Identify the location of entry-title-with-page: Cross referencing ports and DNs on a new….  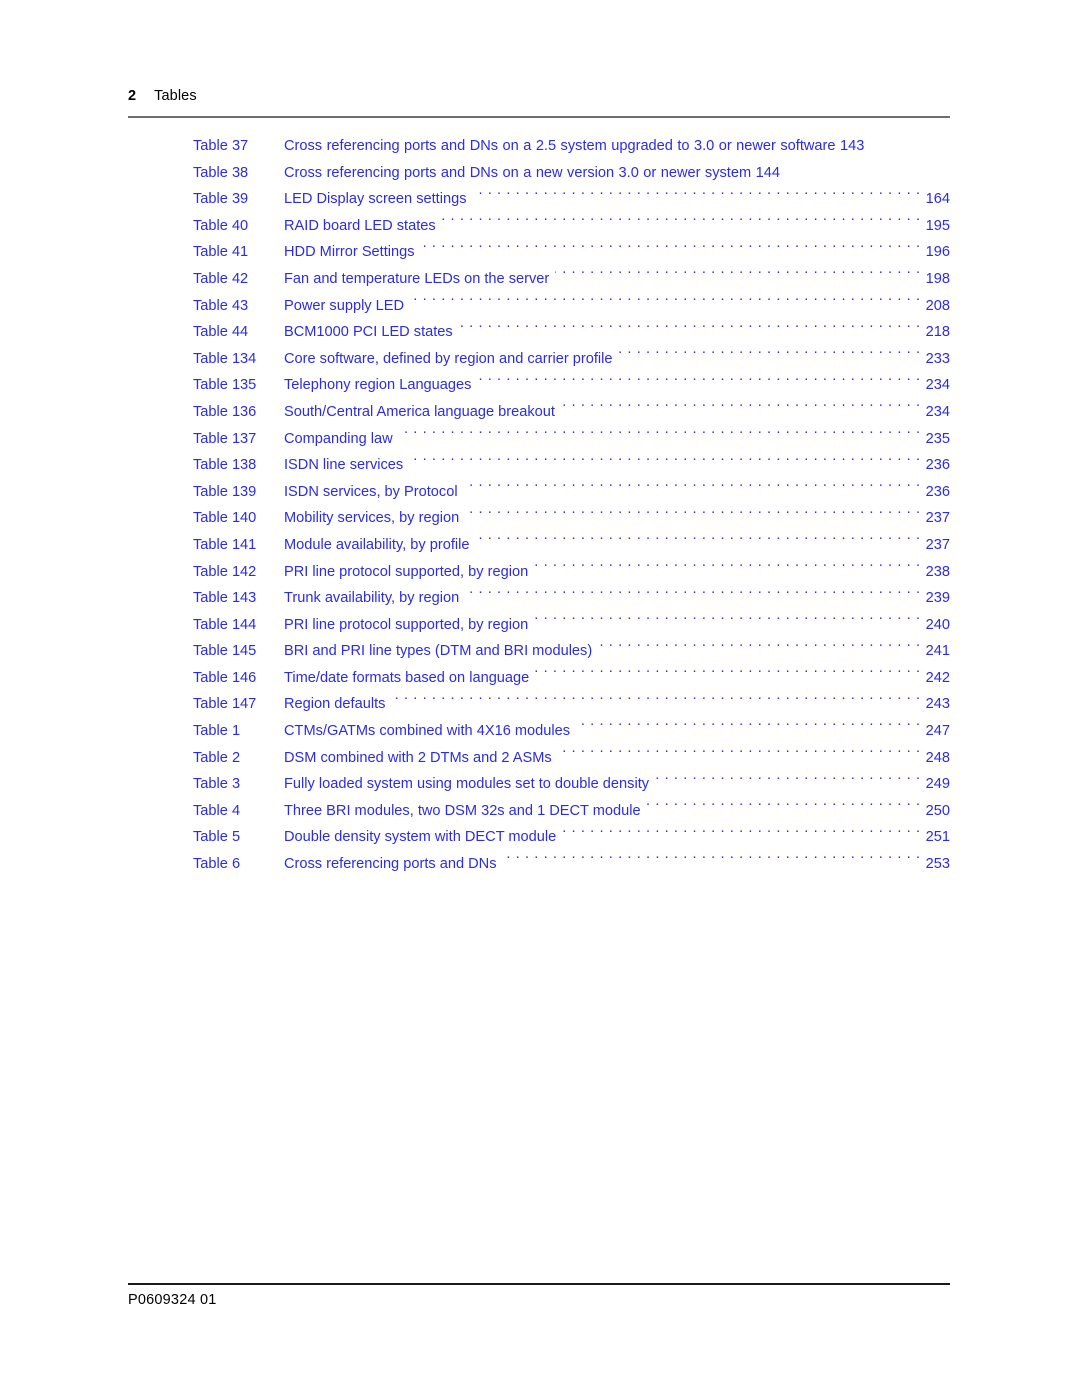
(532, 172).